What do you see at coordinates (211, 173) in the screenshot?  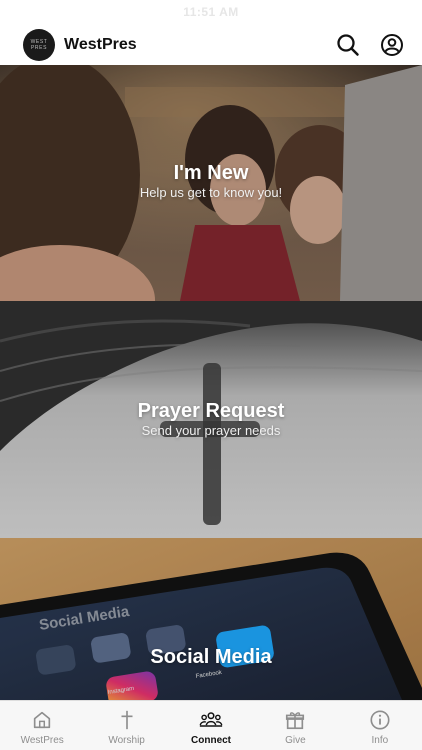 I see `tile-title: I'm New` at bounding box center [211, 173].